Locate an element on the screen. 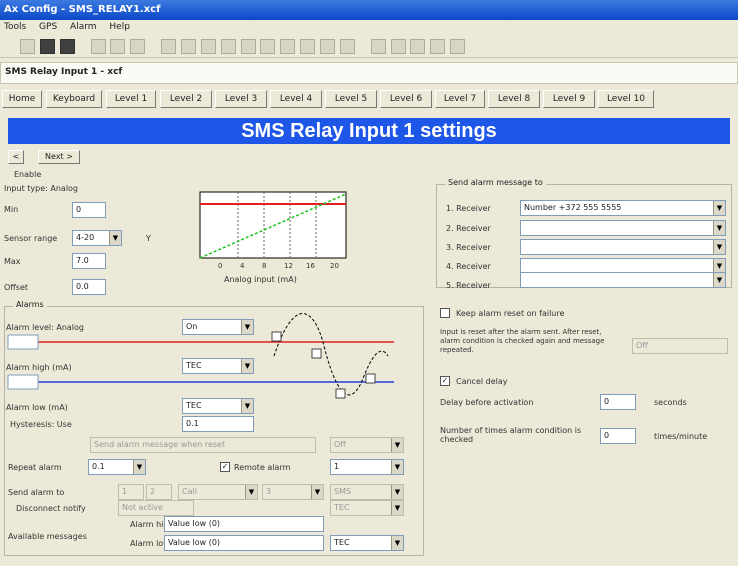 Image resolution: width=738 pixels, height=566 pixels. menu-tools: Tools is located at coordinates (15, 27).